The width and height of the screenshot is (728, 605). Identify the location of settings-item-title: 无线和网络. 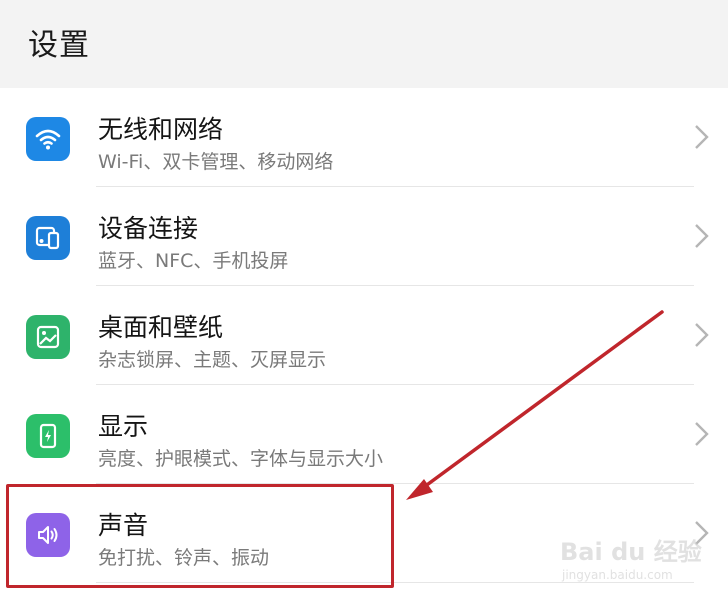
(161, 129).